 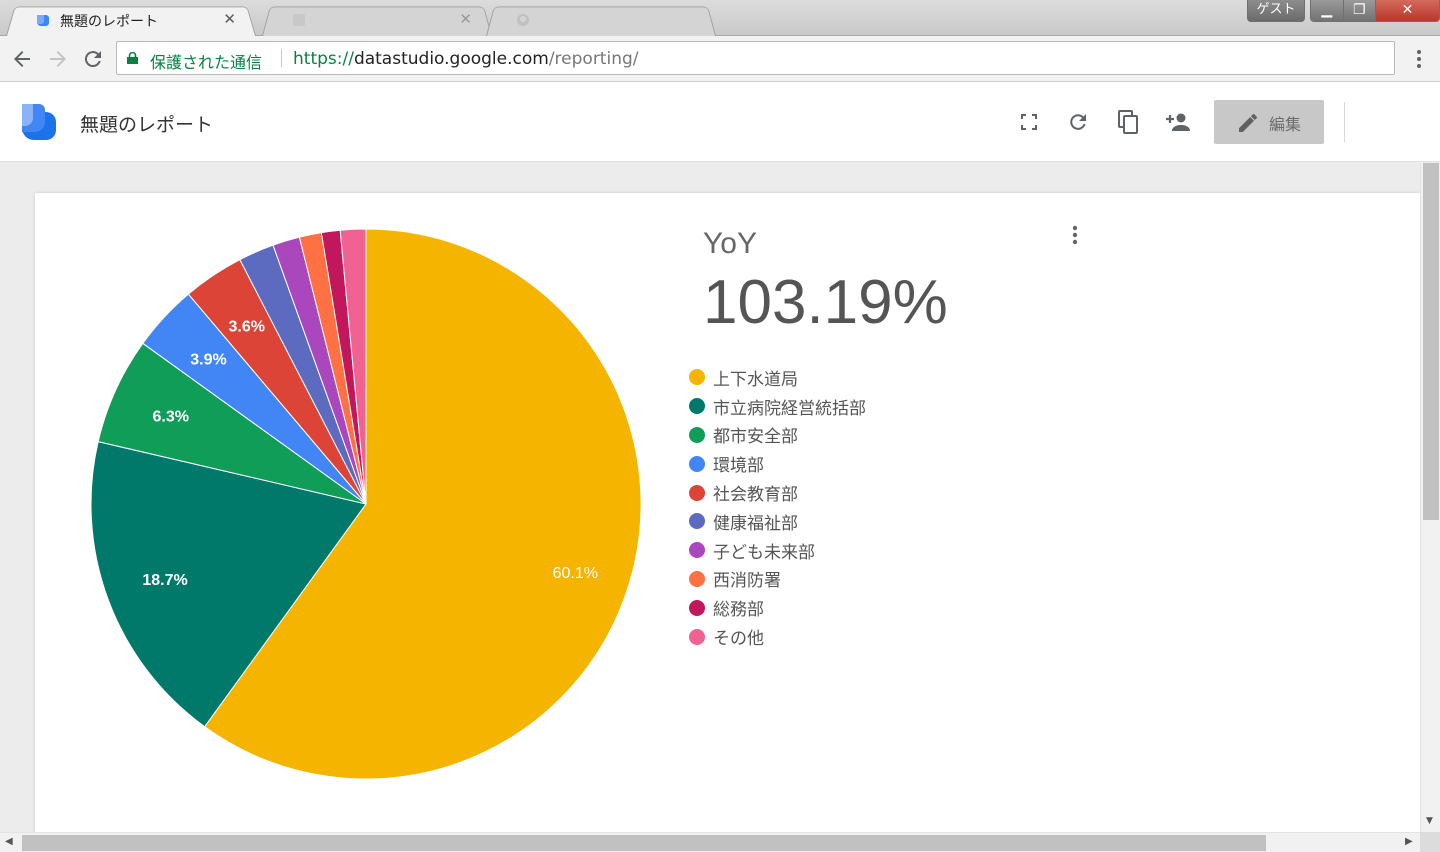 I want to click on horizontal-scroll-thumb, so click(x=644, y=843).